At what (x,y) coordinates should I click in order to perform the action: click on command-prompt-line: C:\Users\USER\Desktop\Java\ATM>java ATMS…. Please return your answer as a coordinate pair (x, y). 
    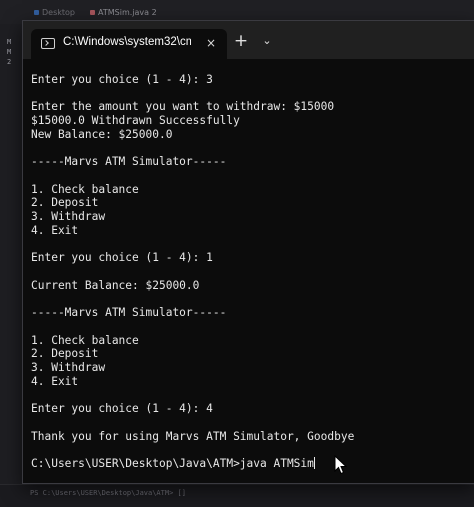
    Looking at the image, I should click on (251, 464).